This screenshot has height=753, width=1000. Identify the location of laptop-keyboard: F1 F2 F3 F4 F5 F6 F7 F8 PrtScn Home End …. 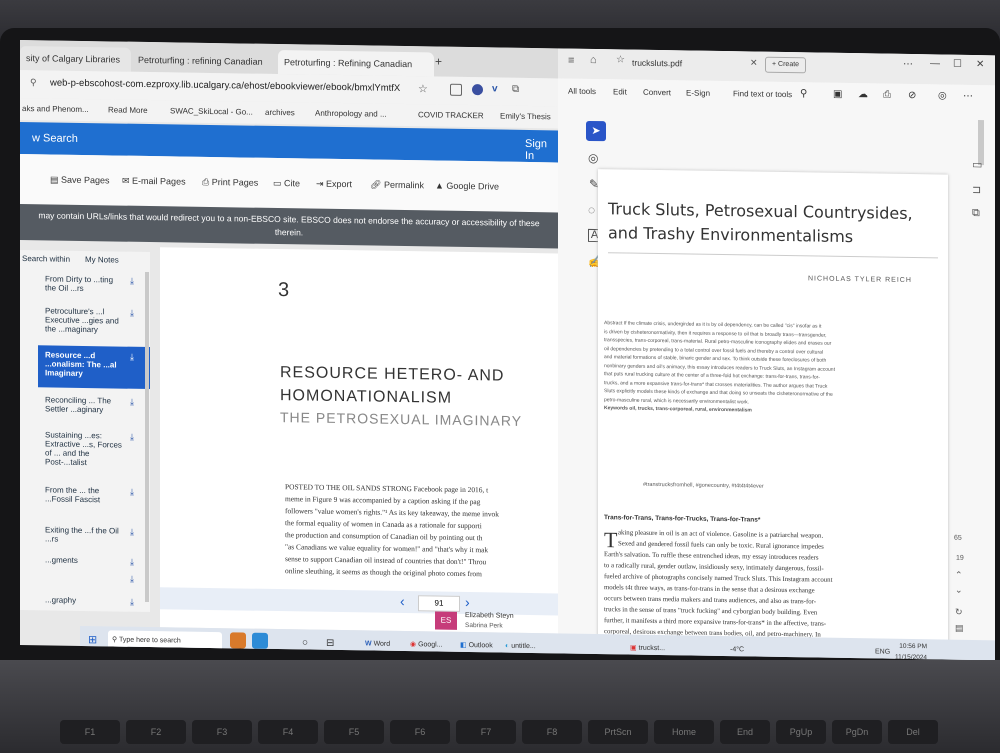
(500, 706).